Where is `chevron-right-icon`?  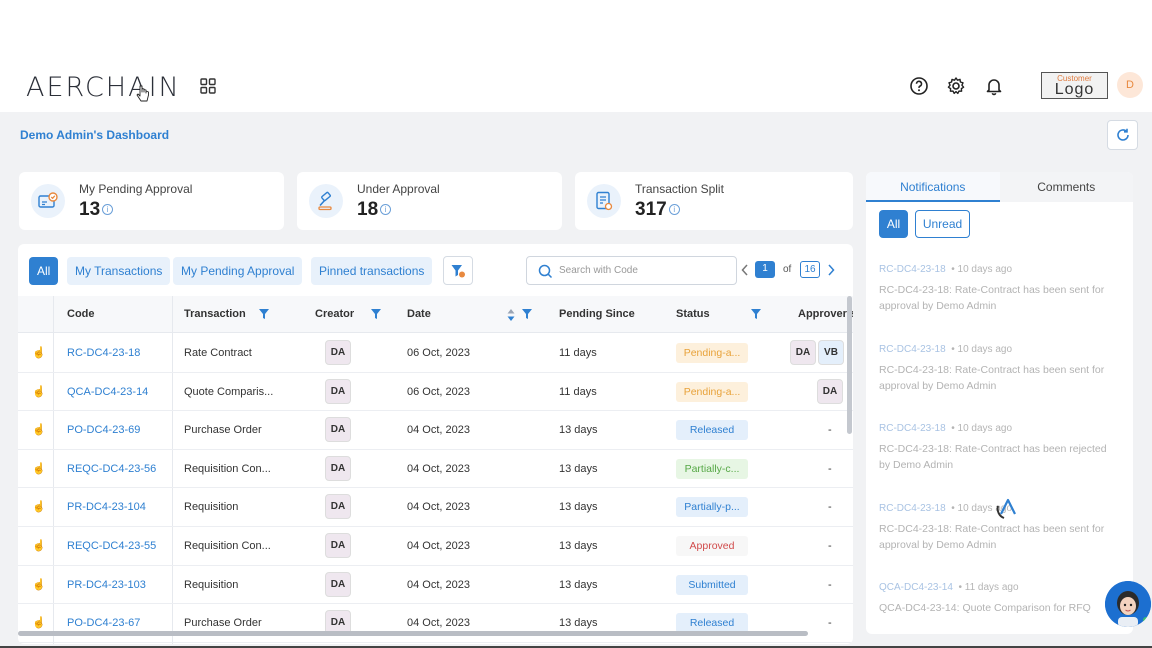
chevron-right-icon is located at coordinates (831, 270).